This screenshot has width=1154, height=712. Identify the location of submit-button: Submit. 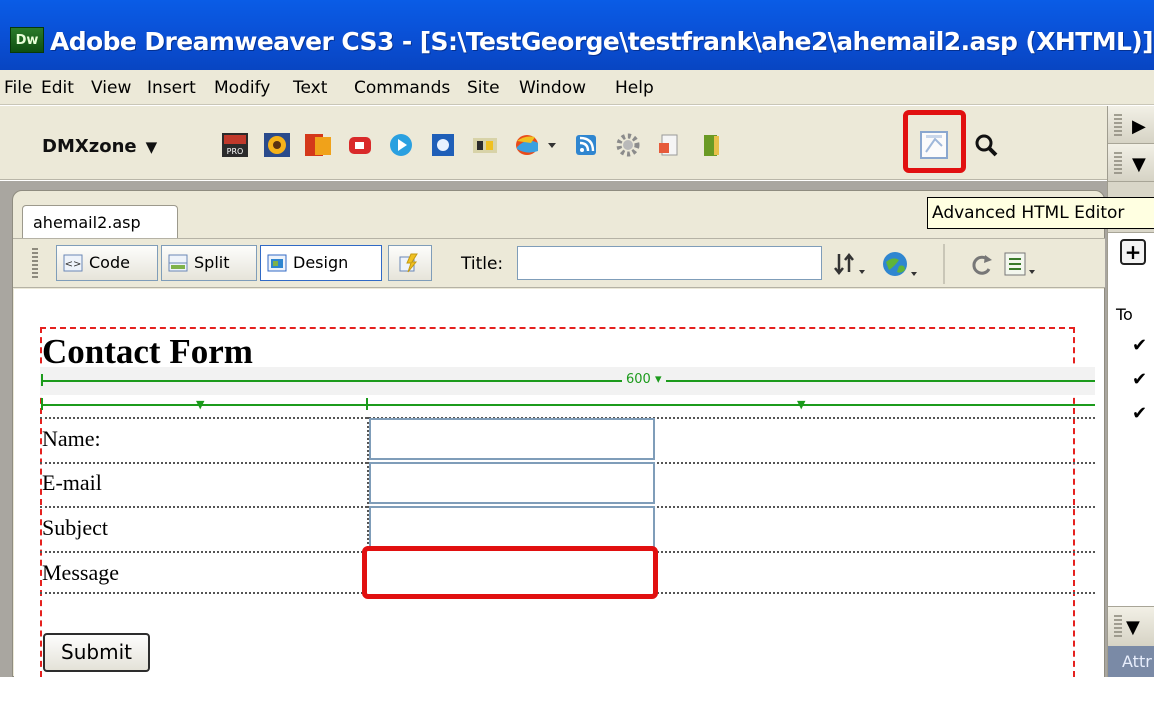
(96, 652).